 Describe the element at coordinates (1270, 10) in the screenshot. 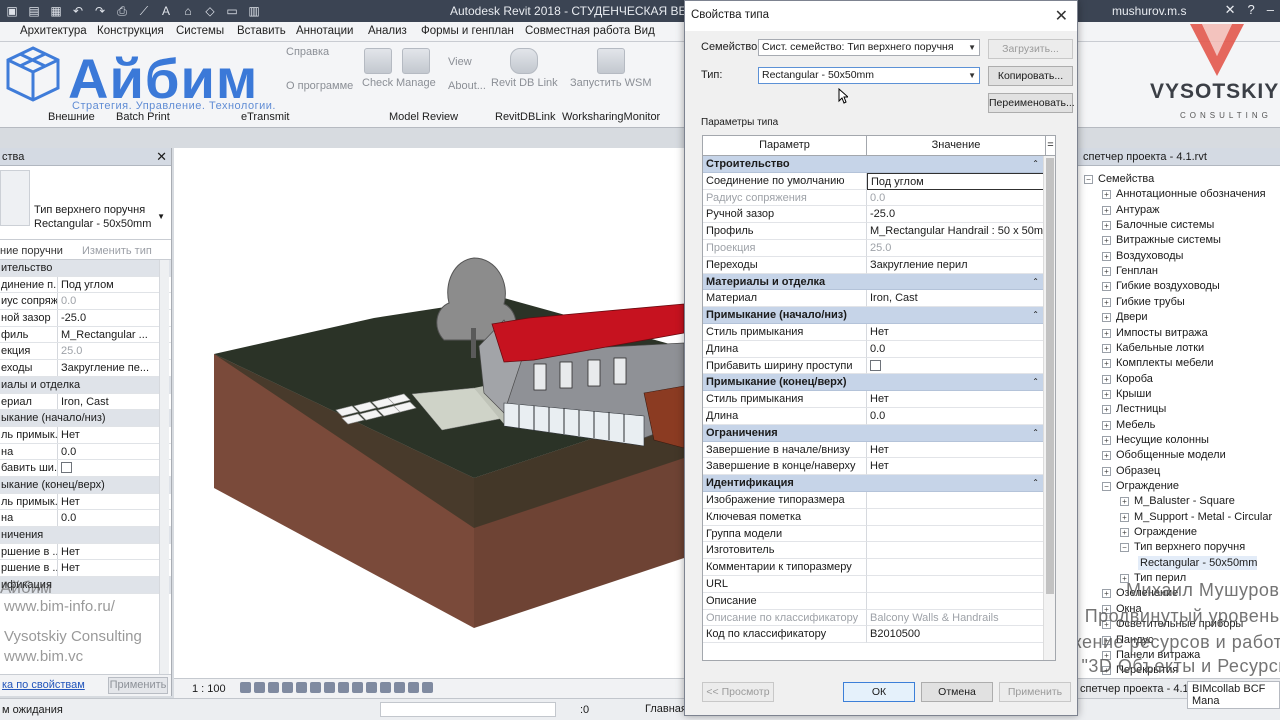

I see `minimize-icon: –` at that location.